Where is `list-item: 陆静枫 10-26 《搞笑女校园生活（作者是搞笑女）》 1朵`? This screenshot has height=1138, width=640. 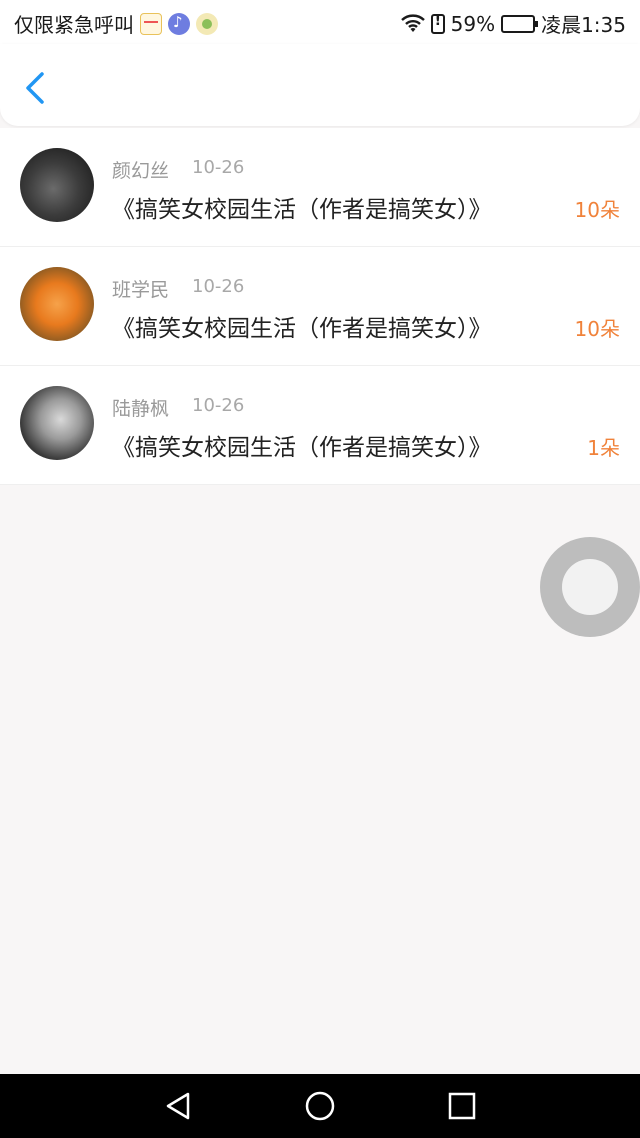 list-item: 陆静枫 10-26 《搞笑女校园生活（作者是搞笑女）》 1朵 is located at coordinates (320, 425).